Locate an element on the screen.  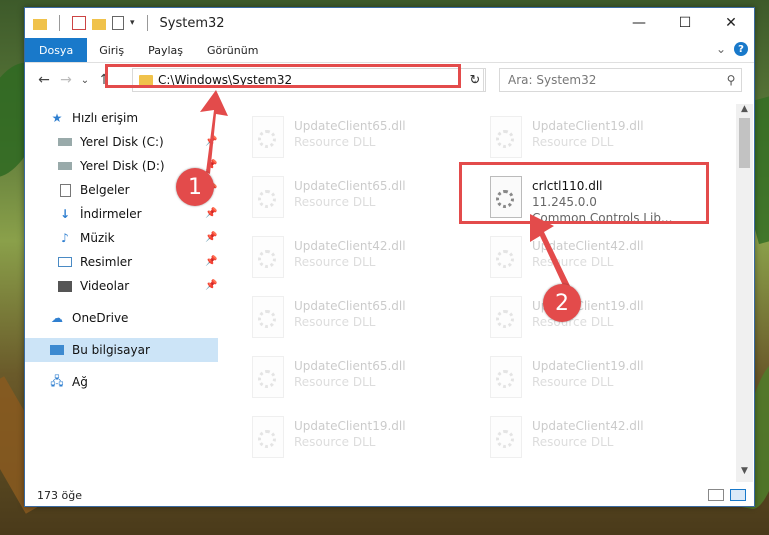
step-marker-1: 1 is located at coordinates (195, 187).